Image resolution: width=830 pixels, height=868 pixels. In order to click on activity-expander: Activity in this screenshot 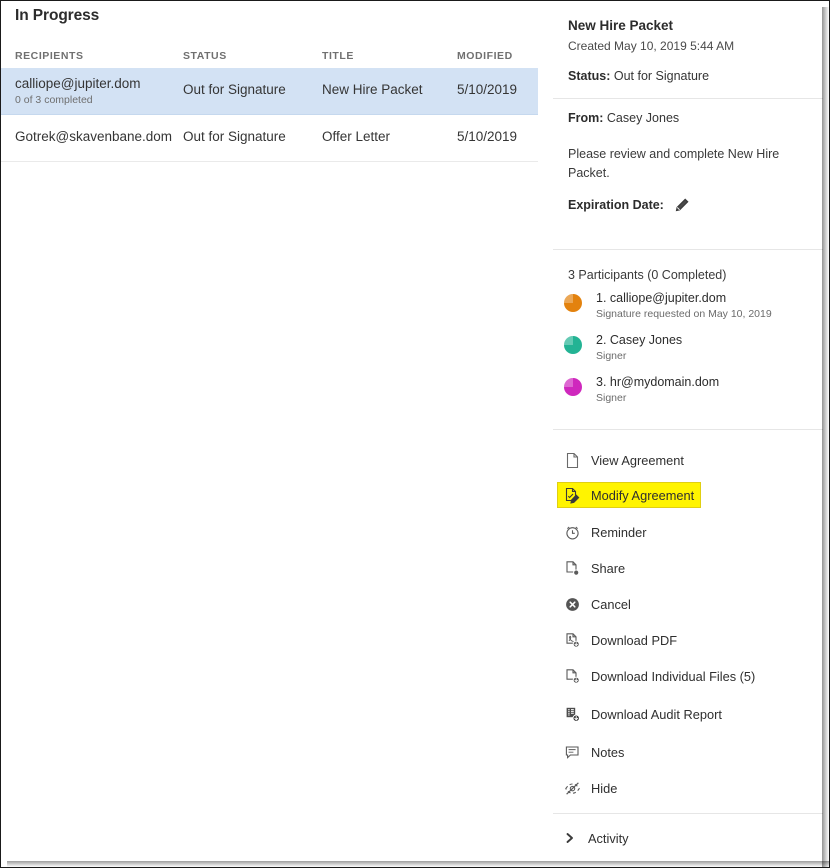, I will do `click(596, 838)`.